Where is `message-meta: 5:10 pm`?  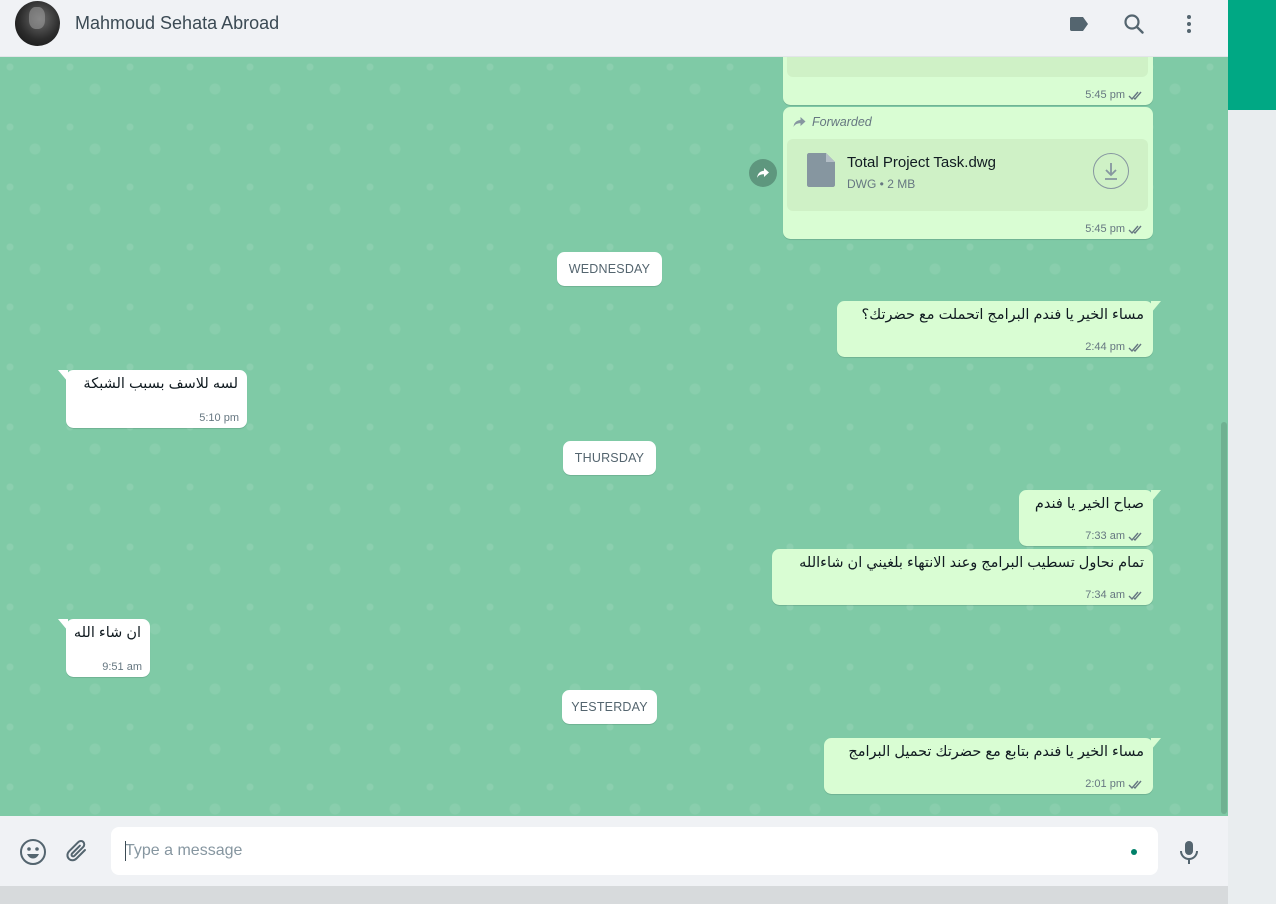 message-meta: 5:10 pm is located at coordinates (219, 418).